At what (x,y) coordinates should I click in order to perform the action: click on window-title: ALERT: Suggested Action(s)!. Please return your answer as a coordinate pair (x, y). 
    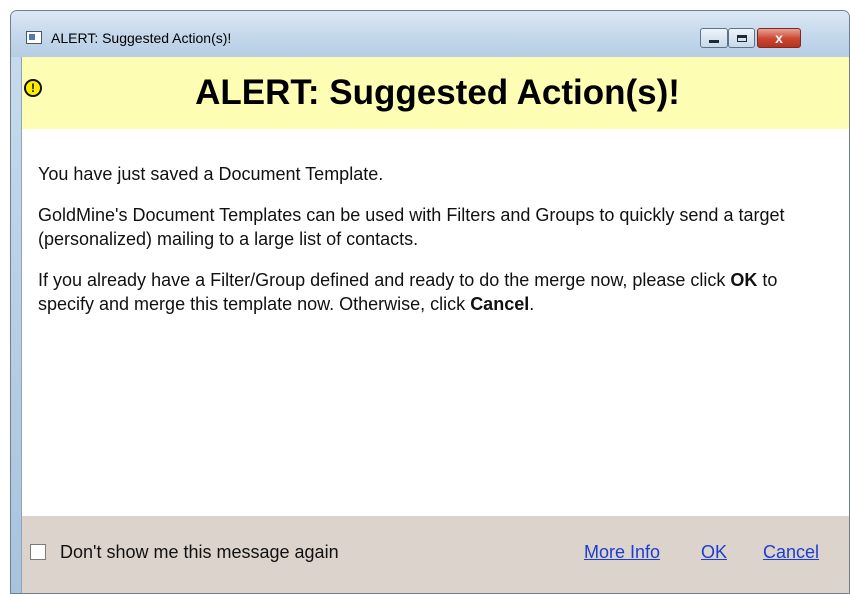
    Looking at the image, I should click on (141, 38).